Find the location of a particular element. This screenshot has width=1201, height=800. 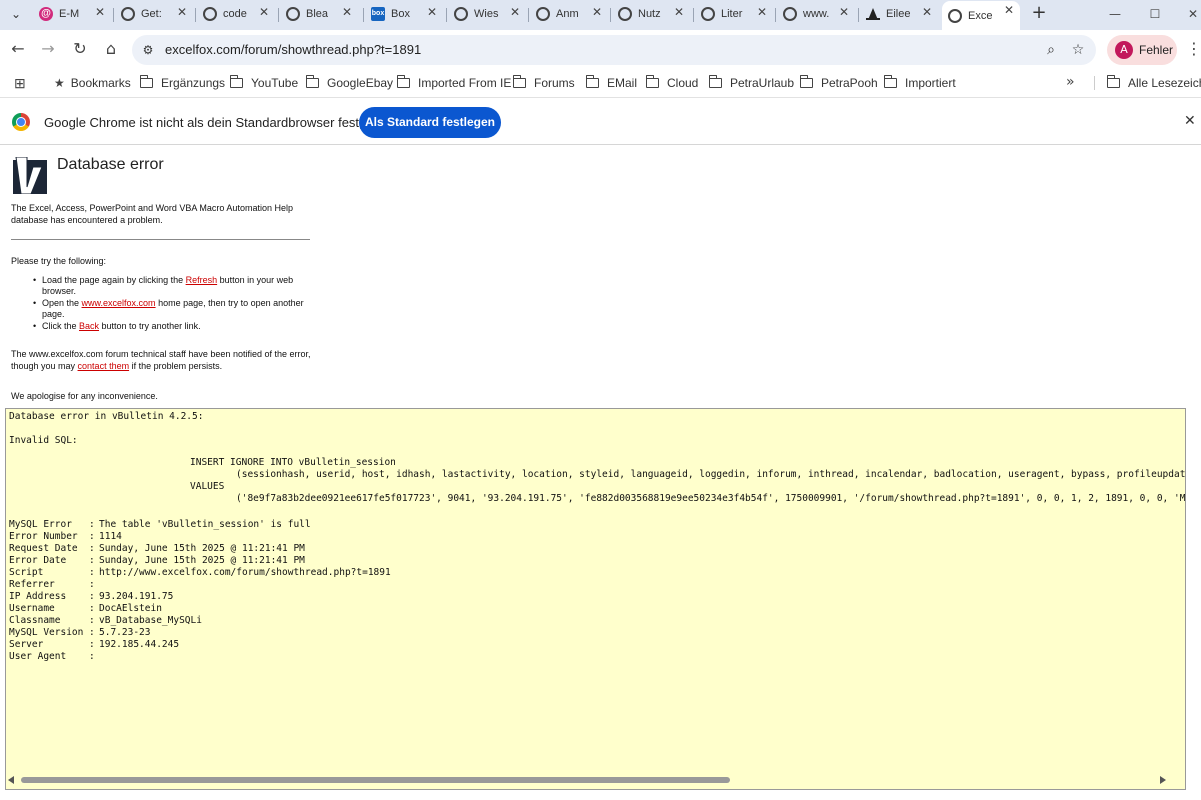

vbulletin-logo-icon is located at coordinates (30, 175).